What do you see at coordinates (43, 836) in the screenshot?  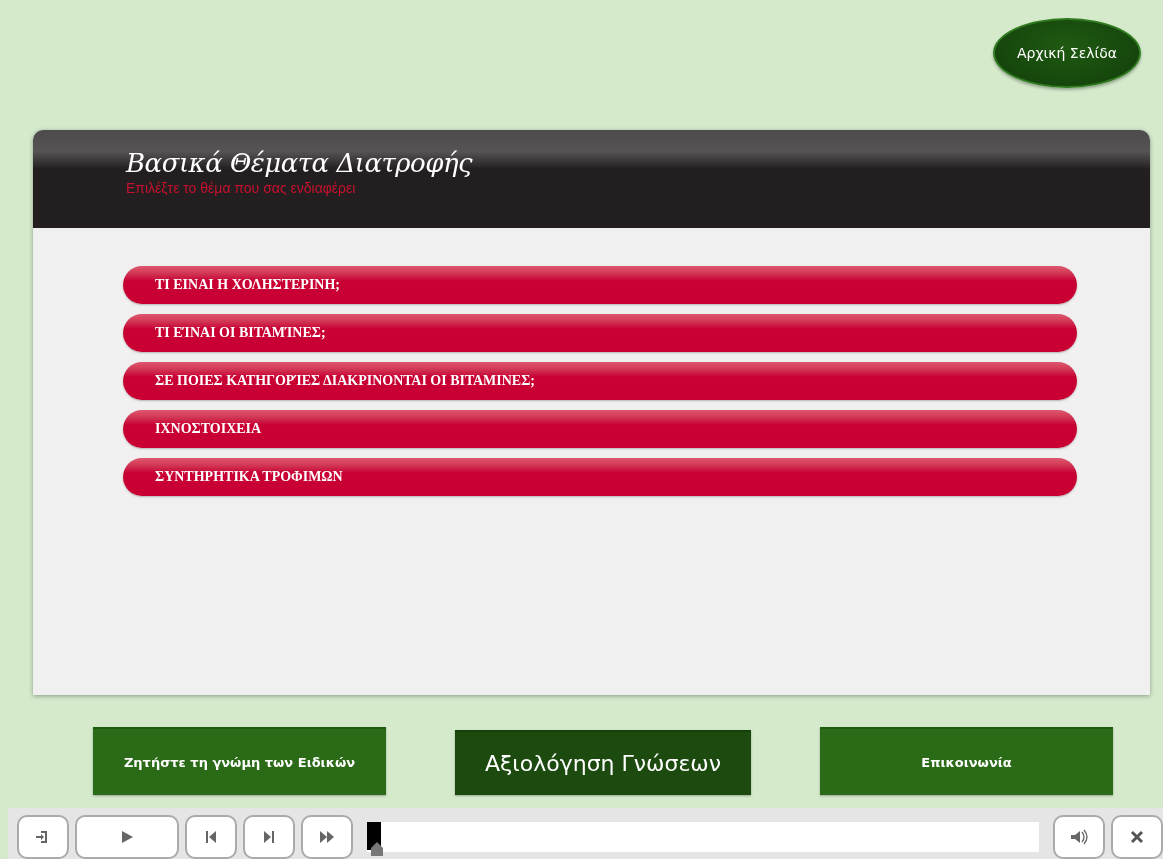 I see `exit-button` at bounding box center [43, 836].